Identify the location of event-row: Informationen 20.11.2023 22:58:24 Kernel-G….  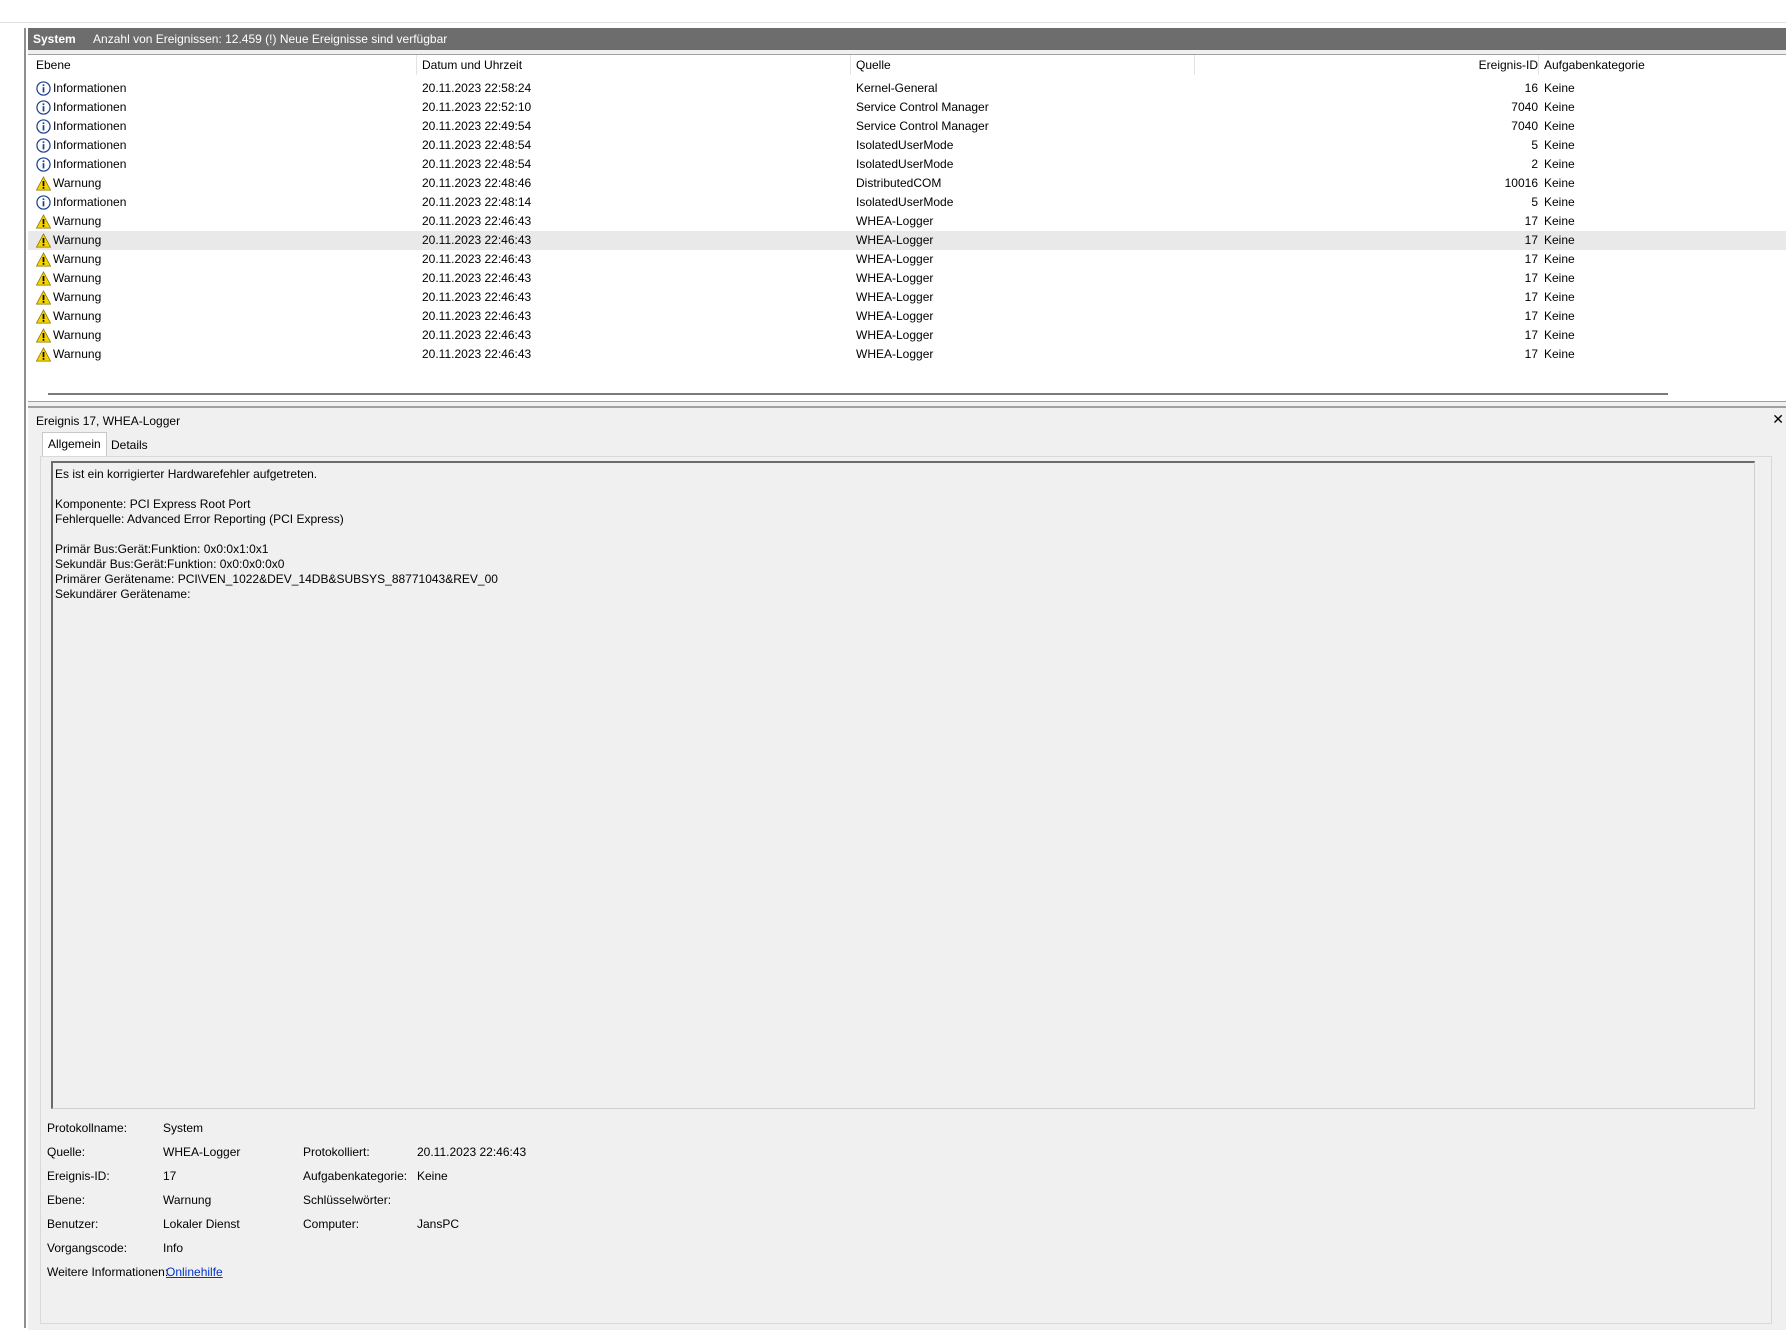
(907, 88).